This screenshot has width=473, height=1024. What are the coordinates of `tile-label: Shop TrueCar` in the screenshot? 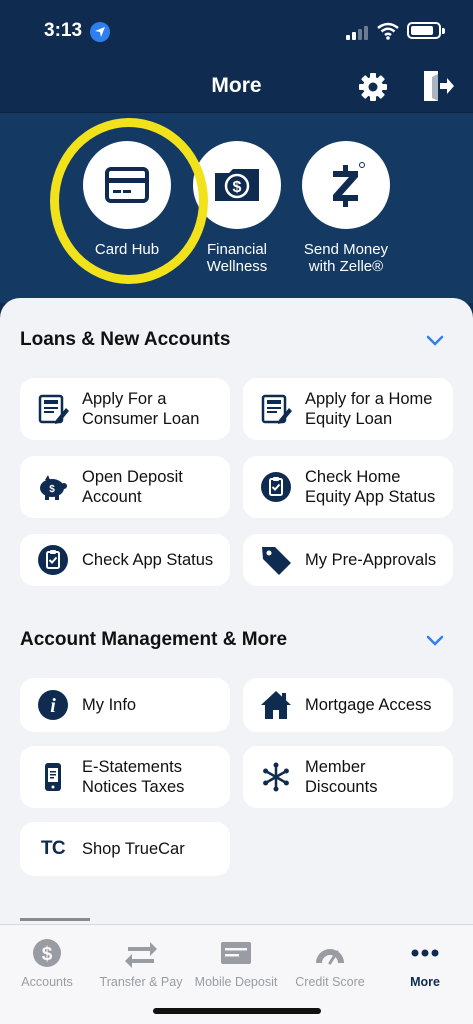 It's located at (133, 849).